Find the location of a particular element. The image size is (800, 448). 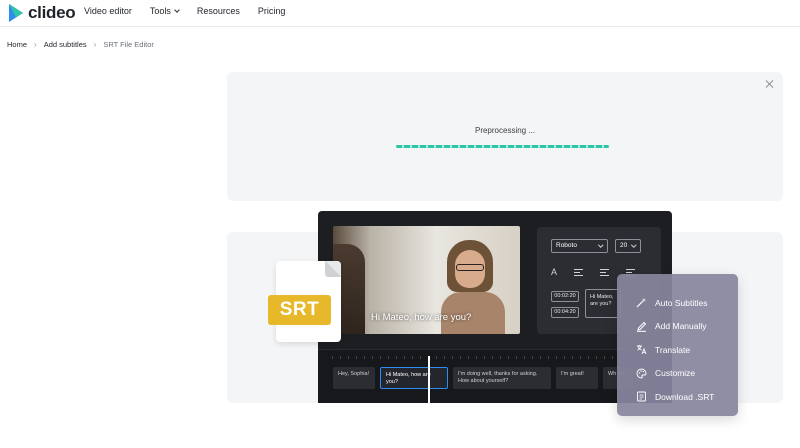

menu-item-translate: Translate is located at coordinates (677, 350).